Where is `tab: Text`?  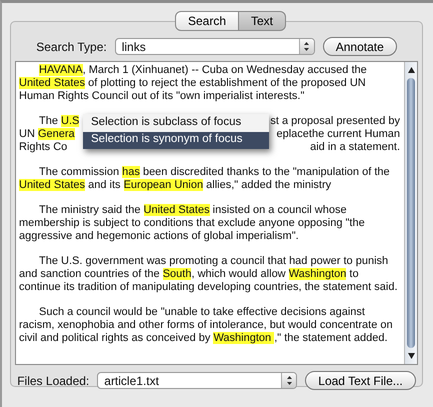 tab: Text is located at coordinates (262, 21).